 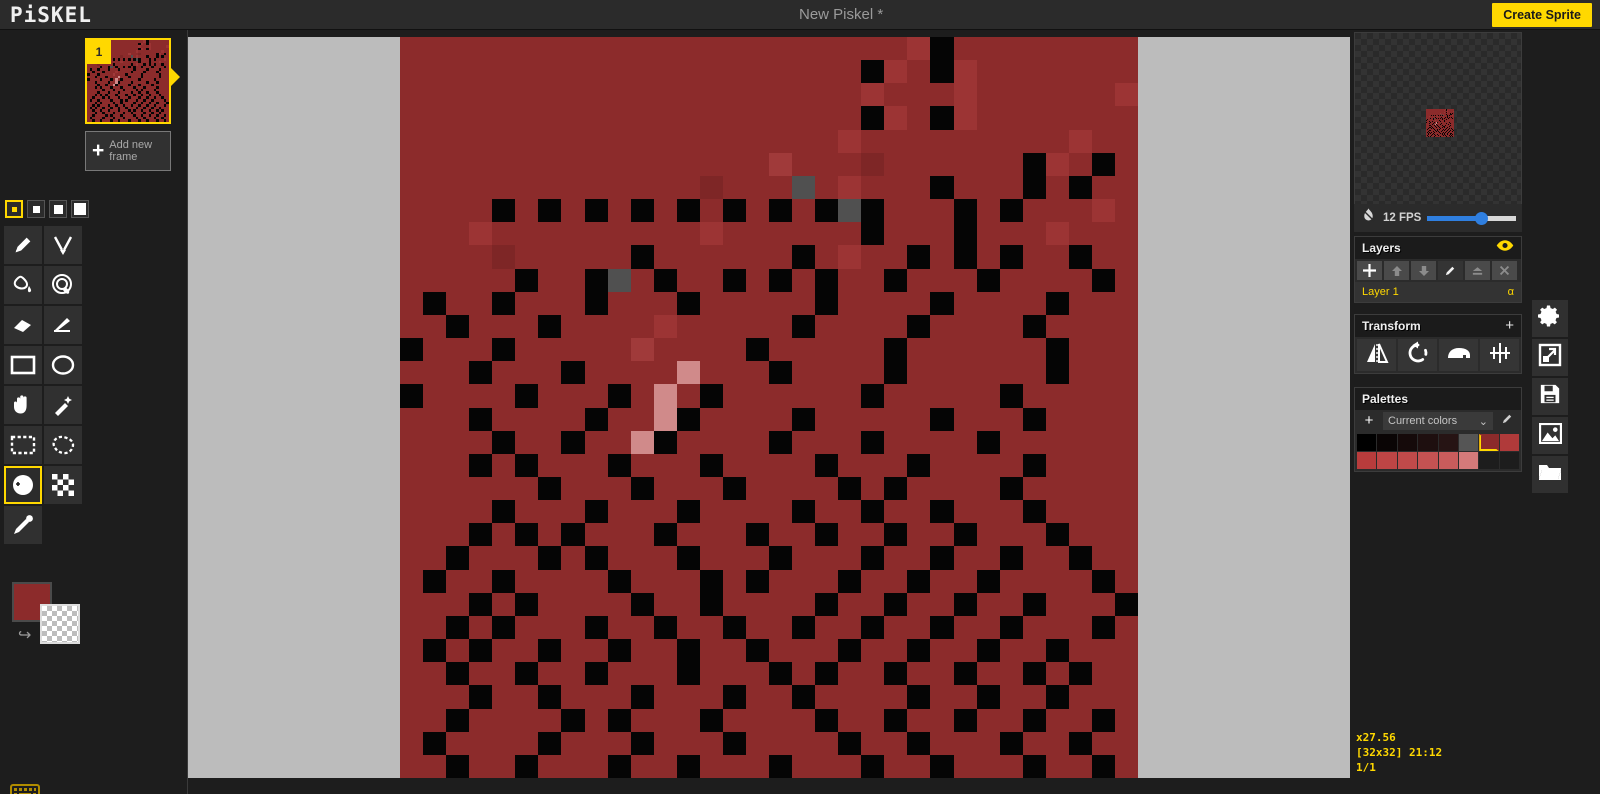 I want to click on rotate-icon, so click(x=1418, y=355).